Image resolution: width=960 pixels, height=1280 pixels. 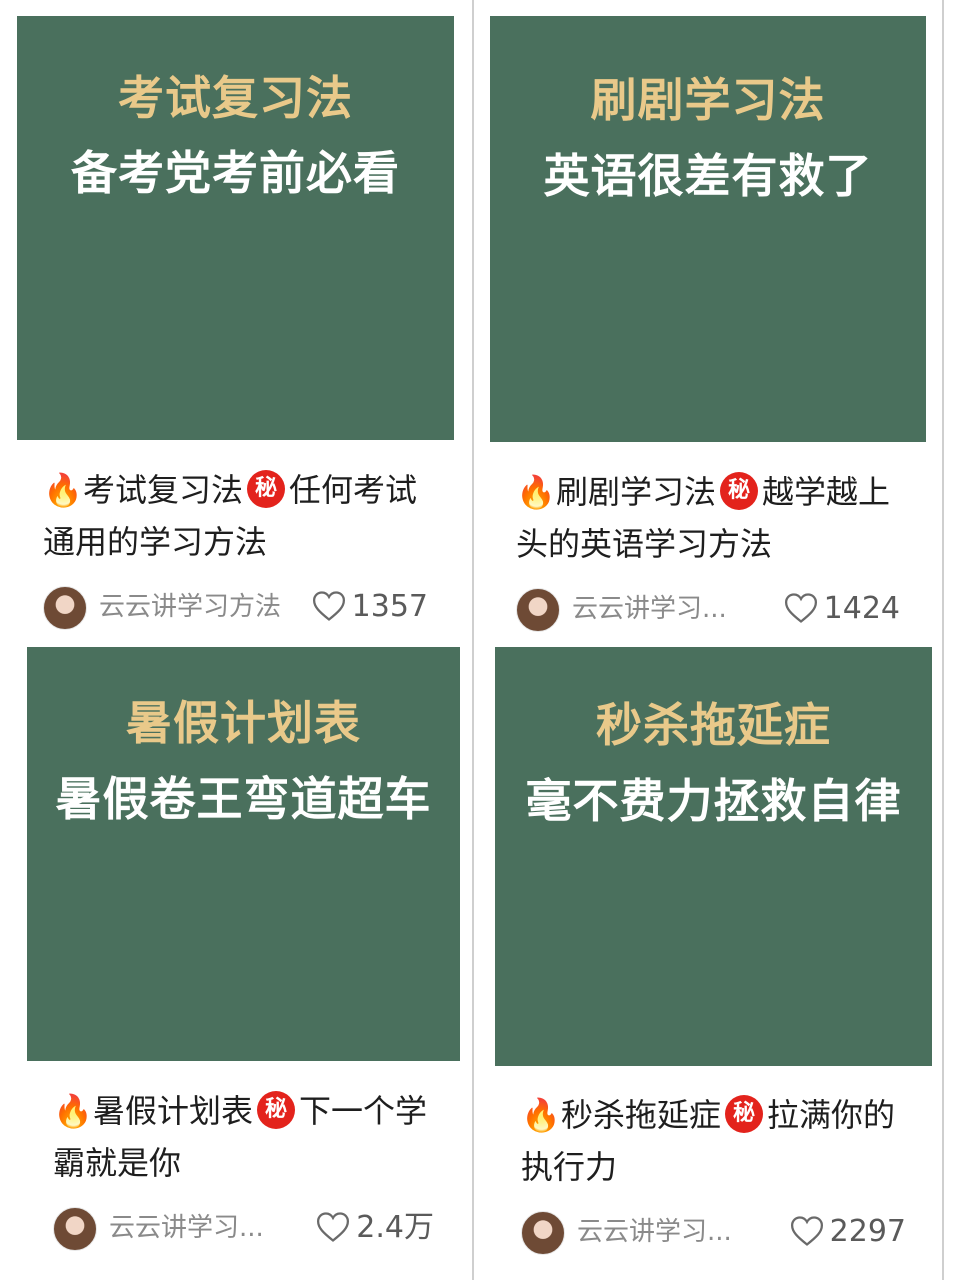 I want to click on like-button: 1424, so click(x=842, y=609).